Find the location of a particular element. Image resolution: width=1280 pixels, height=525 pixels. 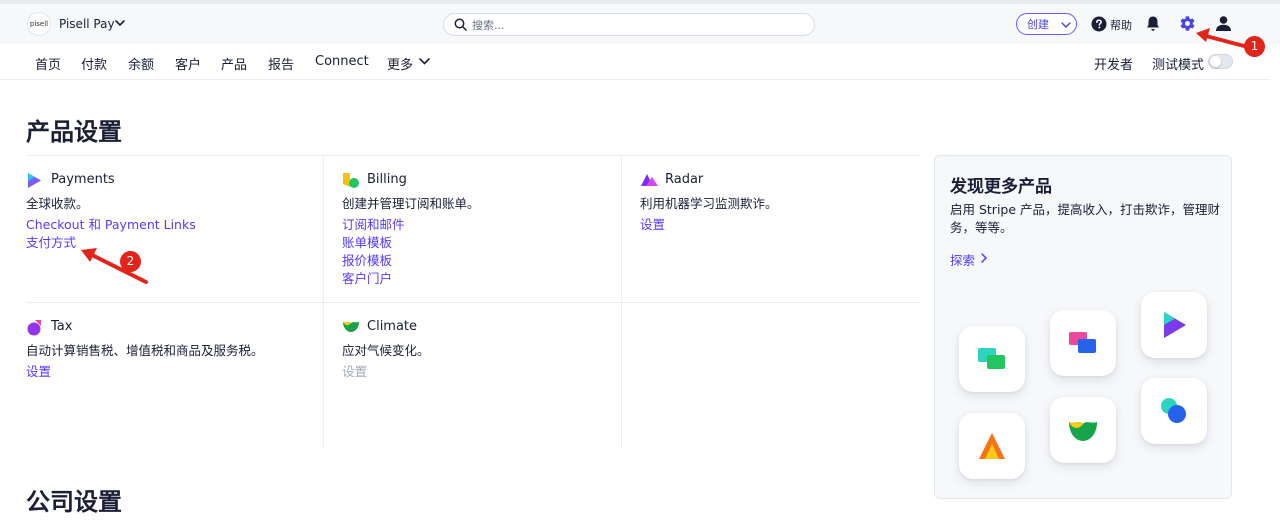

create-button-label: 创建 is located at coordinates (1038, 24).